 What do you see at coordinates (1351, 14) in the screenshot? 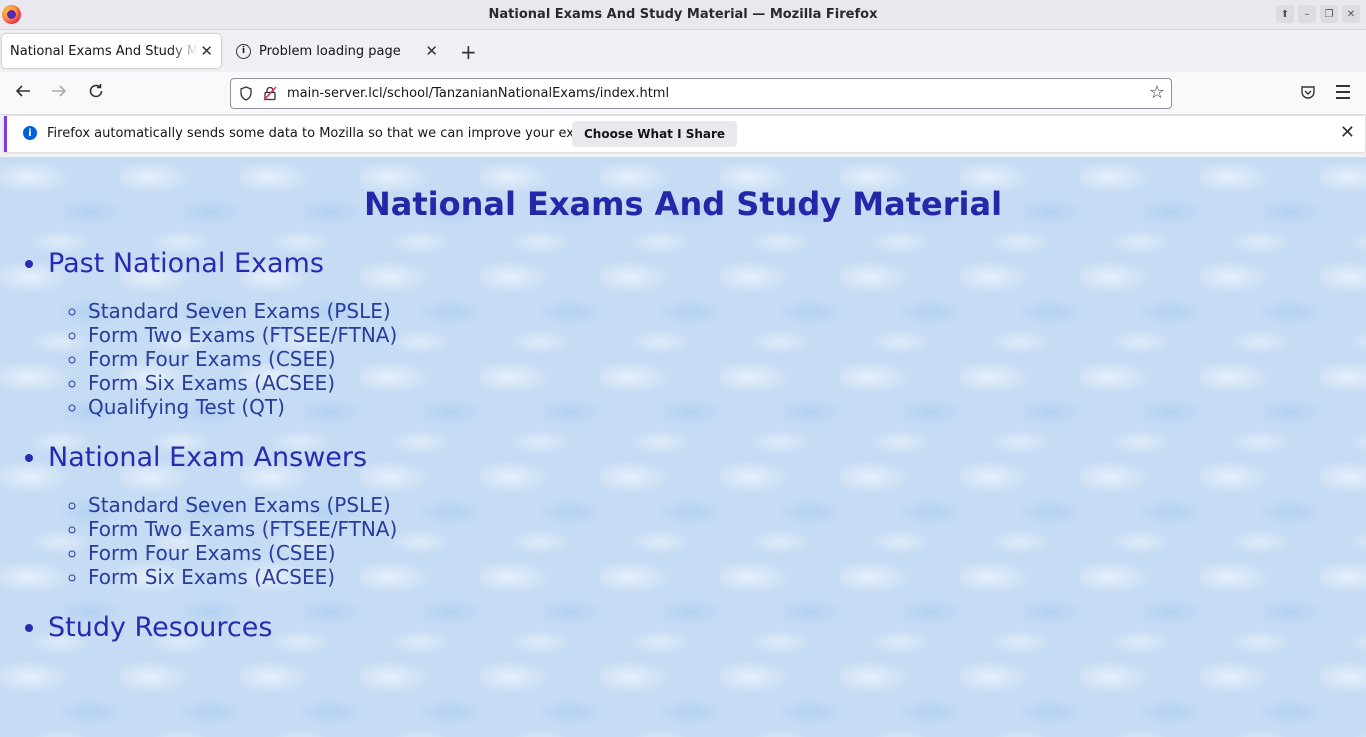
I see `window-close-button: ✕` at bounding box center [1351, 14].